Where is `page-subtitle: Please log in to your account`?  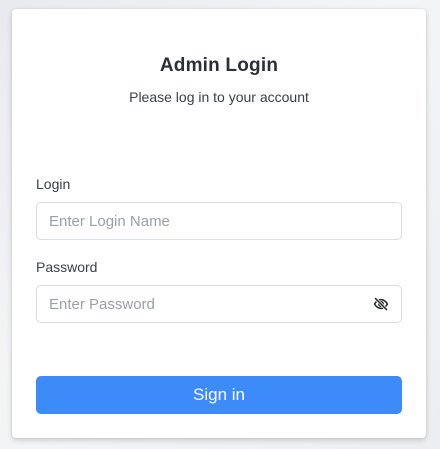
page-subtitle: Please log in to your account is located at coordinates (219, 97).